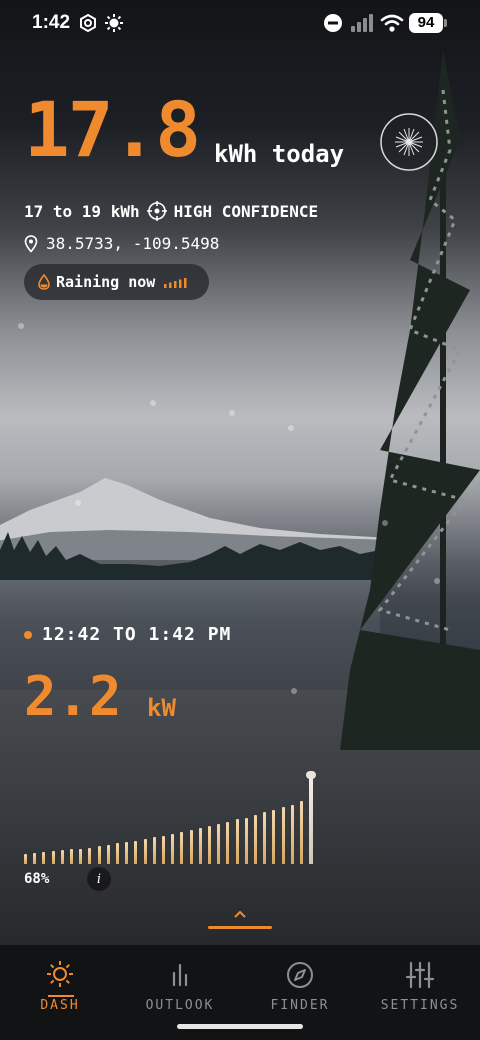  What do you see at coordinates (311, 775) in the screenshot?
I see `current-bar-knob` at bounding box center [311, 775].